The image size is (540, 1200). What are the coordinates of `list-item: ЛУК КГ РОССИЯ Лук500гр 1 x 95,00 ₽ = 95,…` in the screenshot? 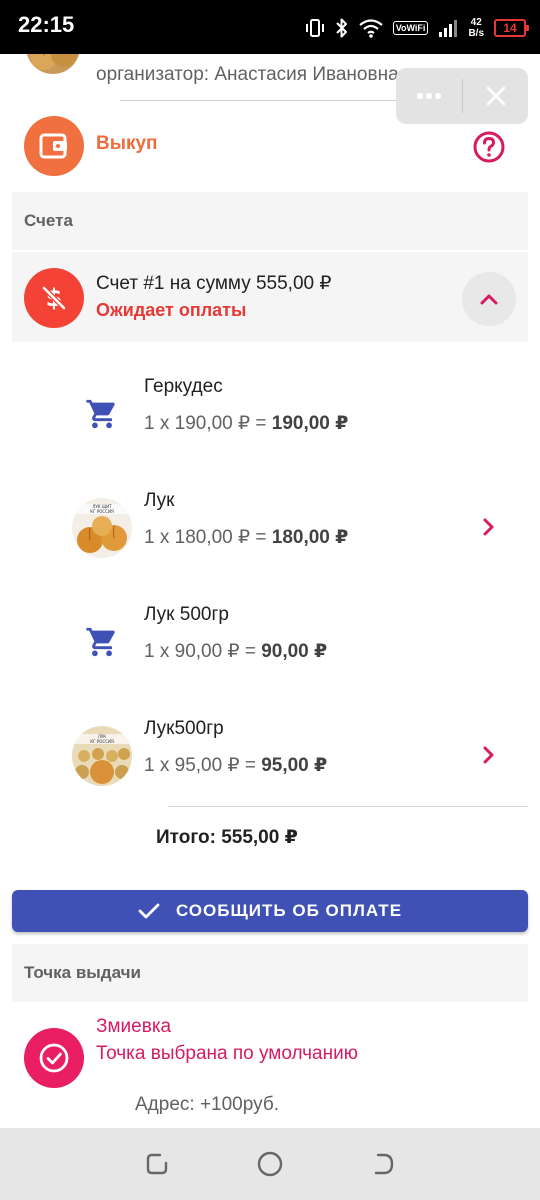 It's located at (270, 749).